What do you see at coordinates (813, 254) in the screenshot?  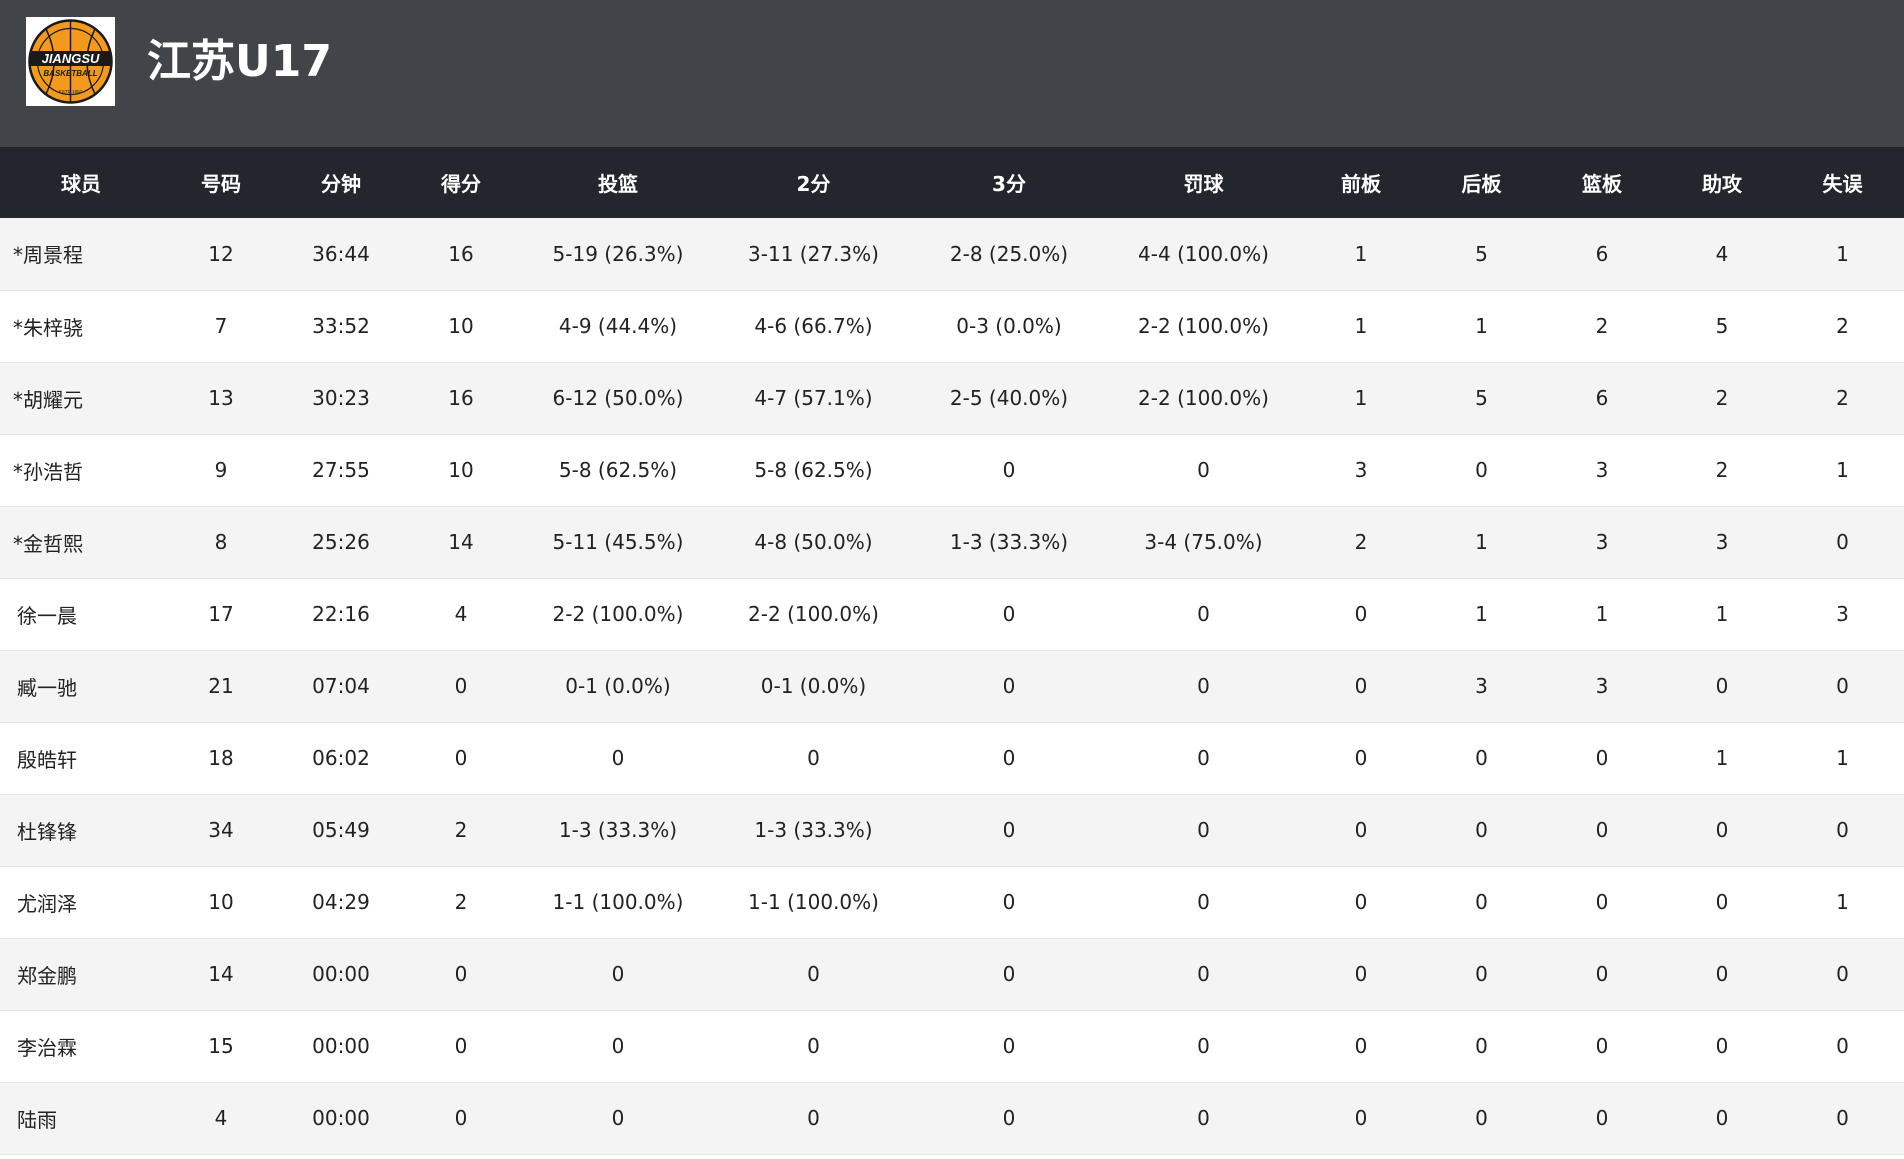 I see `cell-two-pt: 3-11 (27.3%)` at bounding box center [813, 254].